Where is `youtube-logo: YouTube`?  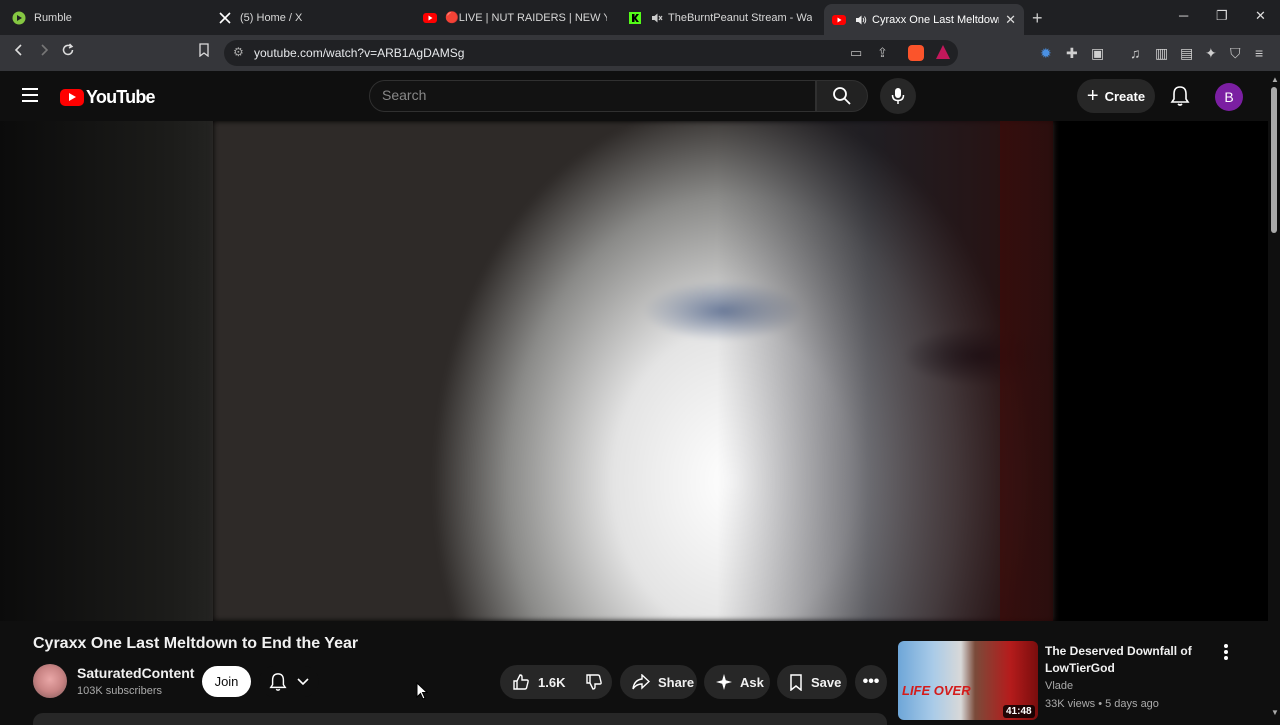
youtube-logo: YouTube is located at coordinates (108, 97).